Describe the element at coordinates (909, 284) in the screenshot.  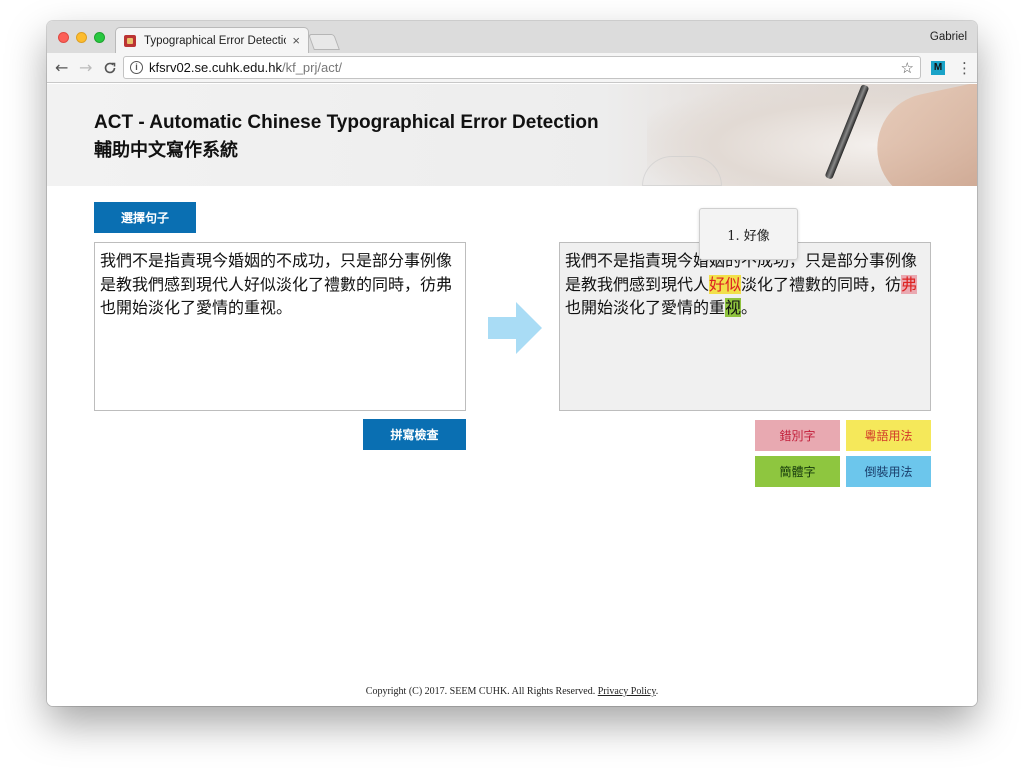
I see `wrong-char-error-highlight: 弗` at that location.